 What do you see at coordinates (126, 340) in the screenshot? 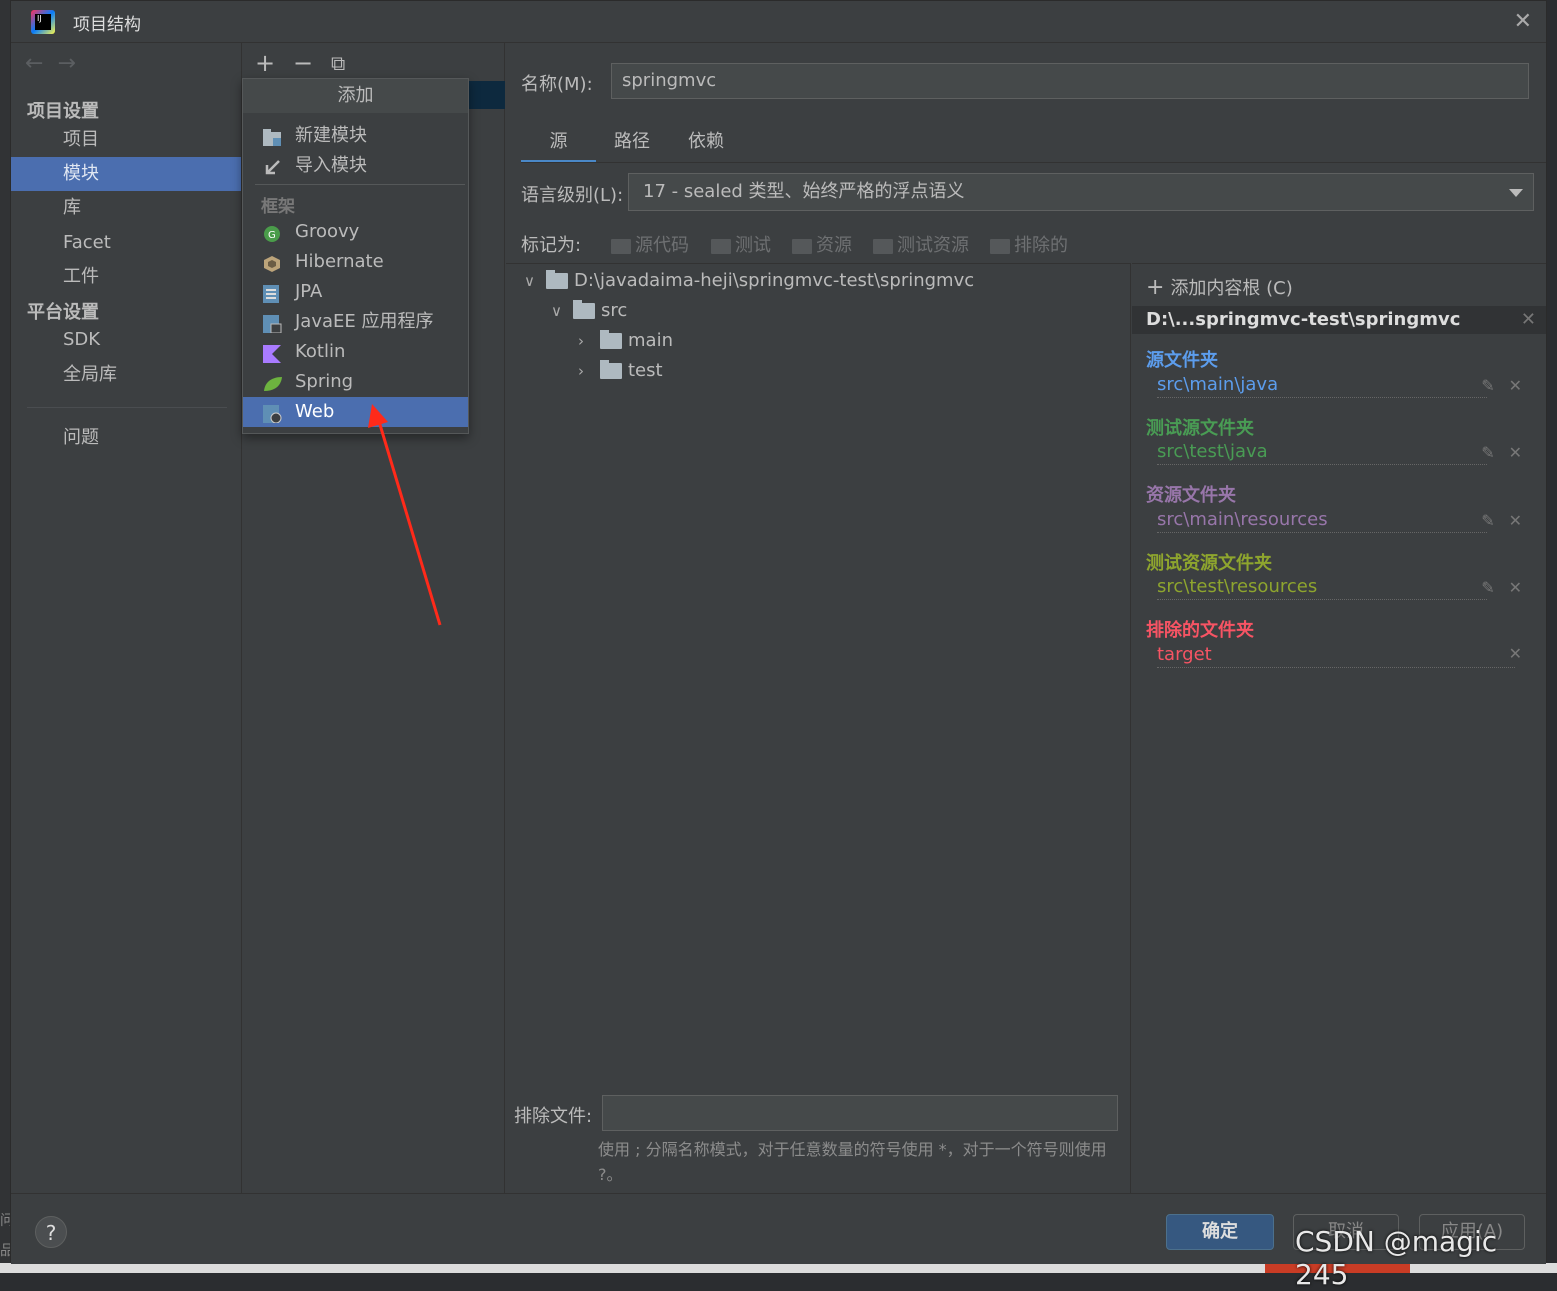
I see `sidebar-item-sdk: SDK` at bounding box center [126, 340].